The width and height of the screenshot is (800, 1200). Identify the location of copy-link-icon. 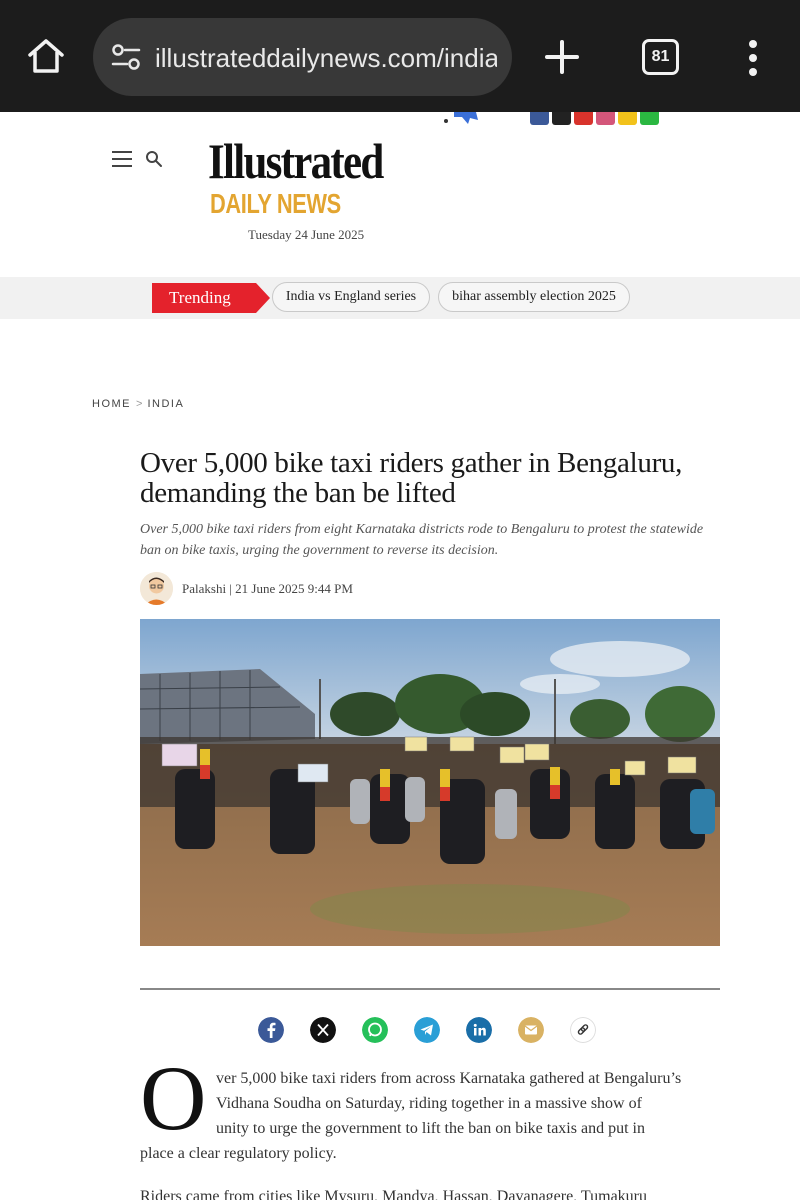
(583, 1030).